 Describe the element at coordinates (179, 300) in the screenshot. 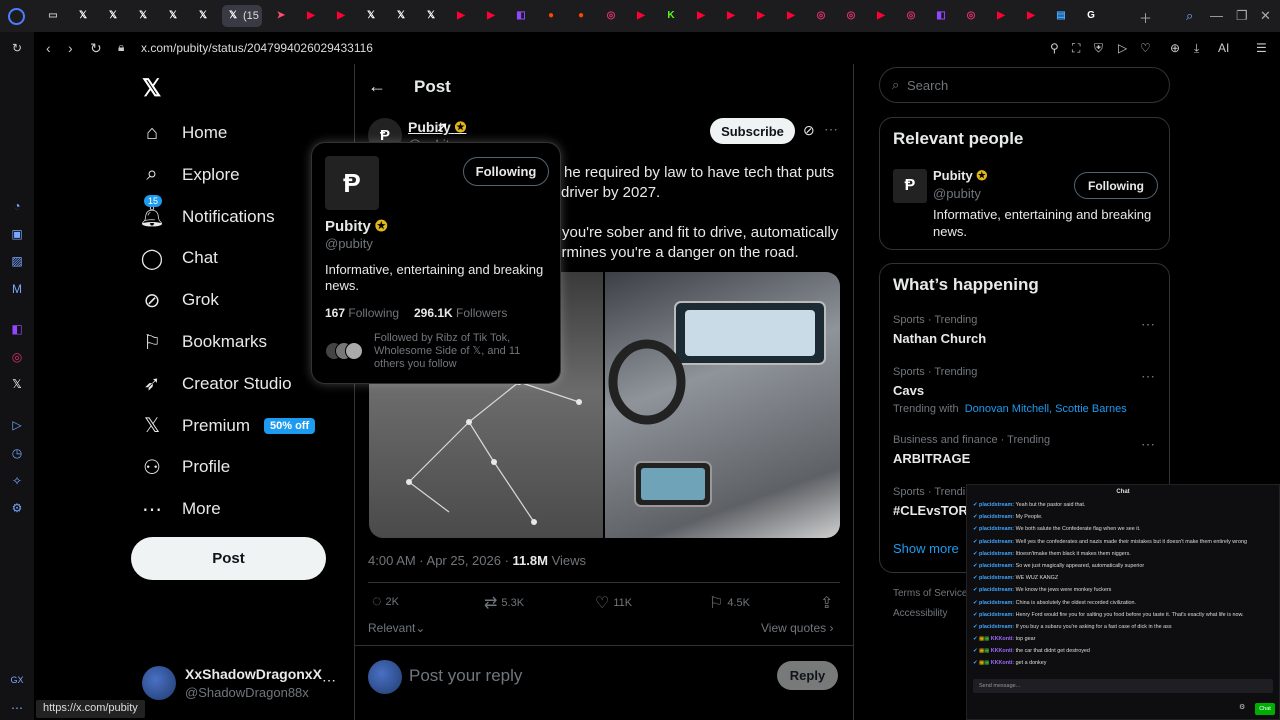

I see `nav-item-grok: ⊘ Grok` at that location.